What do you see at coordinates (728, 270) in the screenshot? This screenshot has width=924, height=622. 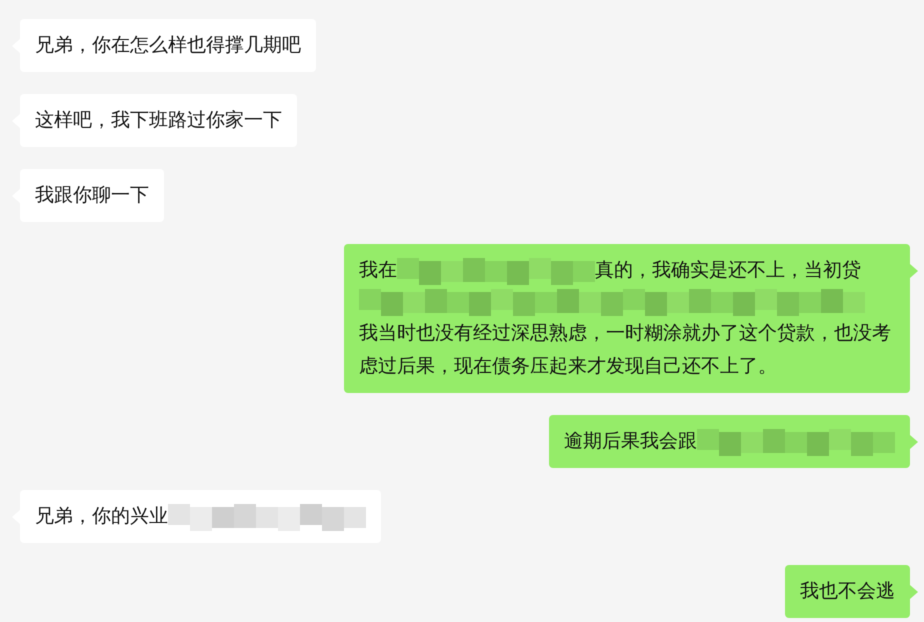 I see `message-text: 真的，我确实是还不上，当初贷` at bounding box center [728, 270].